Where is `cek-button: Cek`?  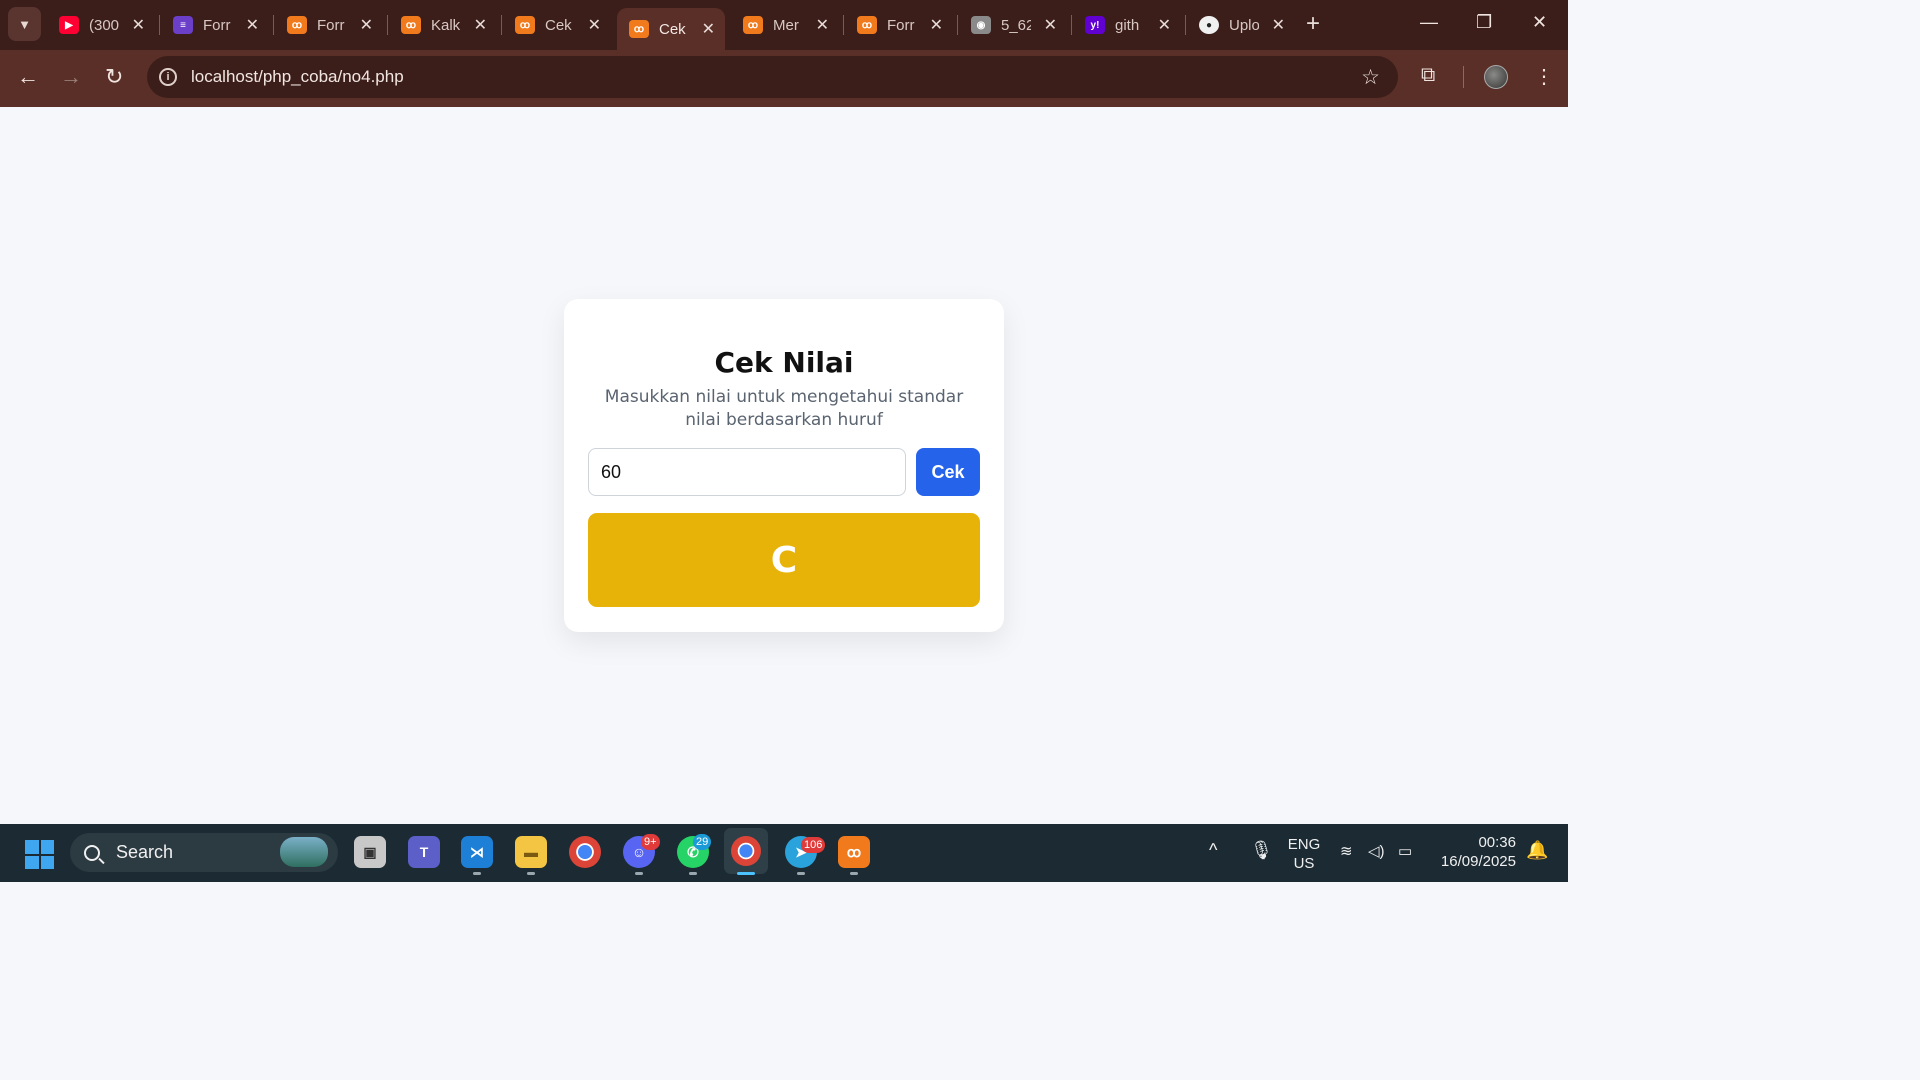 cek-button: Cek is located at coordinates (948, 472).